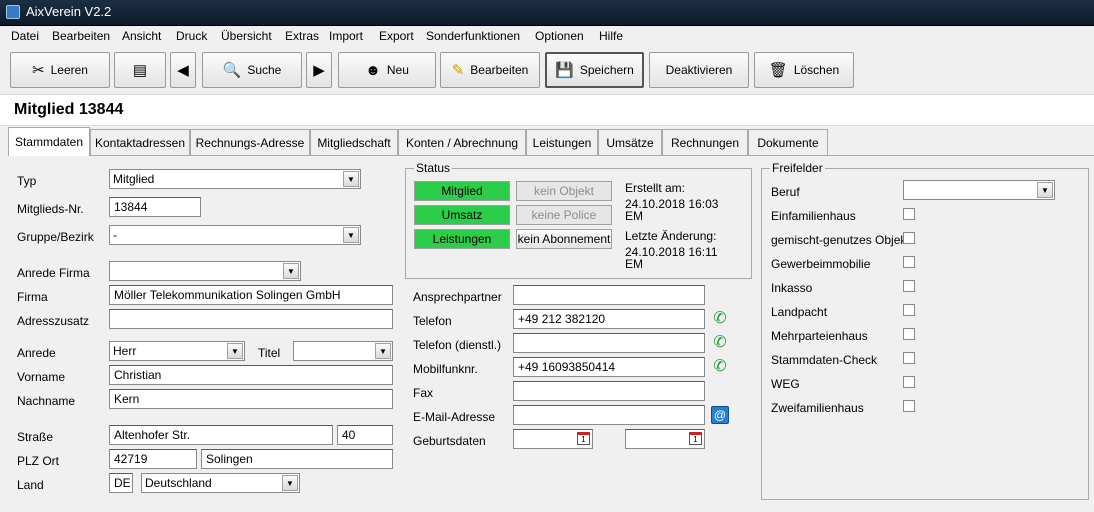 The width and height of the screenshot is (1094, 512). Describe the element at coordinates (396, 36) in the screenshot. I see `menu-export: Export` at that location.